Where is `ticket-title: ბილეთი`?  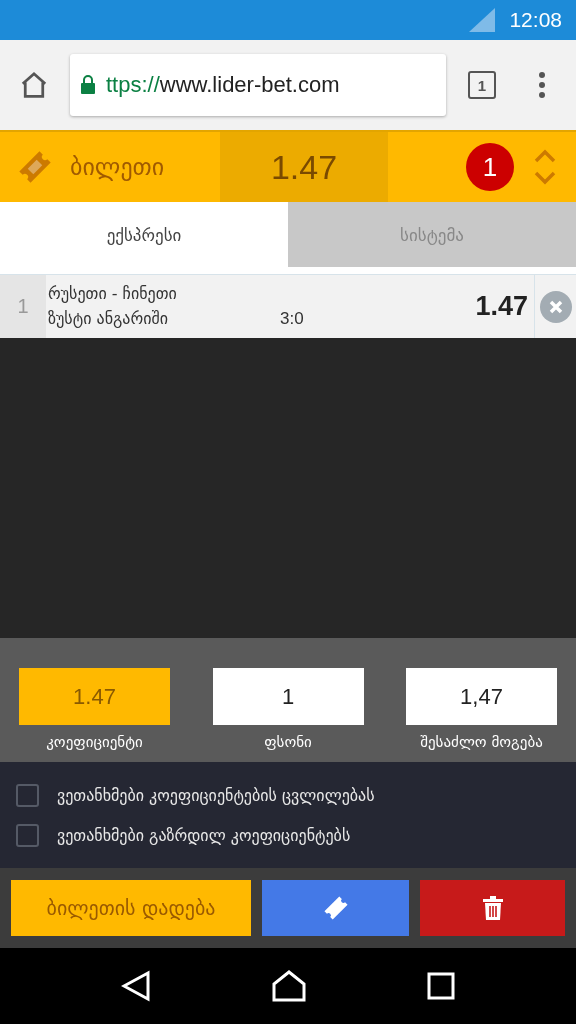 ticket-title: ბილეთი is located at coordinates (118, 167).